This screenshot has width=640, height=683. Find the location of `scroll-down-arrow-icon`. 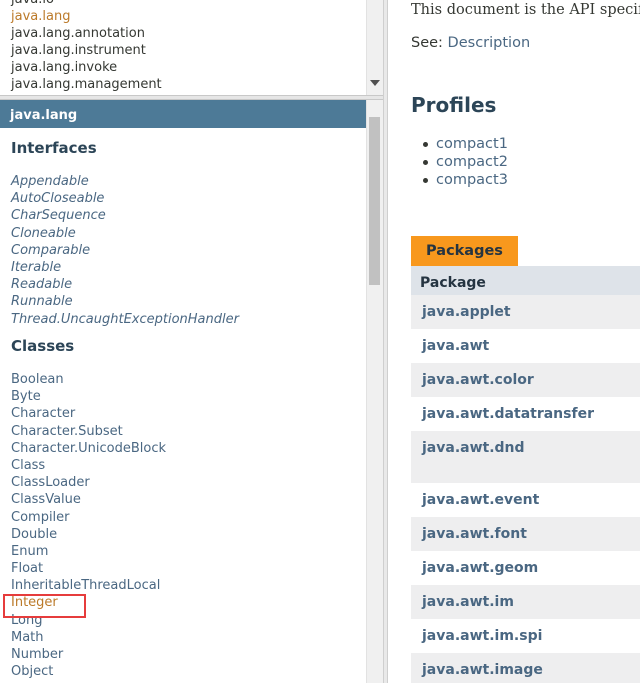

scroll-down-arrow-icon is located at coordinates (375, 83).